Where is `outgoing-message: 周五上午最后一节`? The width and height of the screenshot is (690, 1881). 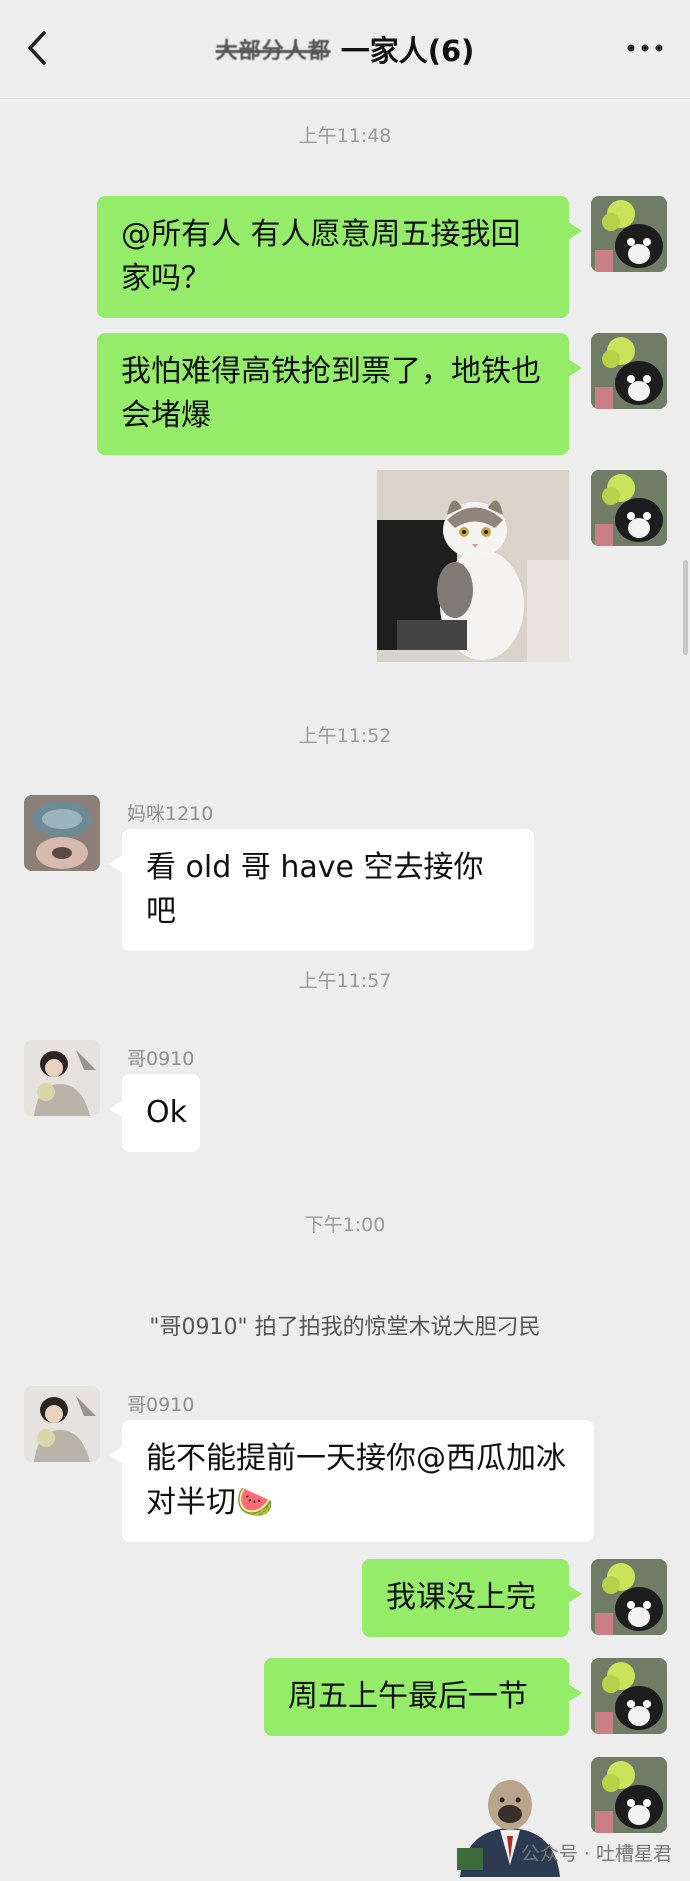 outgoing-message: 周五上午最后一节 is located at coordinates (423, 1697).